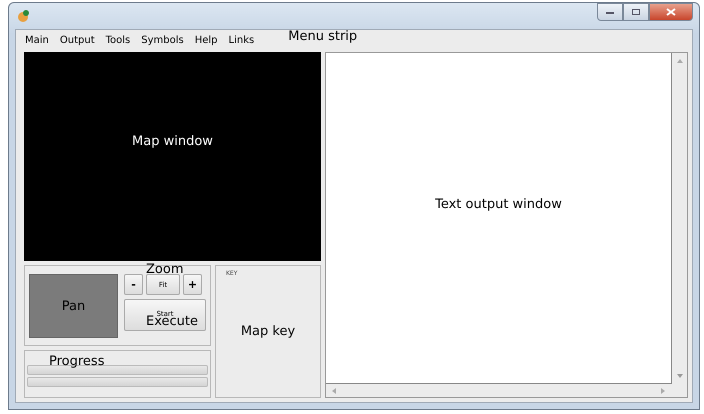 The image size is (704, 414). I want to click on pan-area: Pan, so click(73, 306).